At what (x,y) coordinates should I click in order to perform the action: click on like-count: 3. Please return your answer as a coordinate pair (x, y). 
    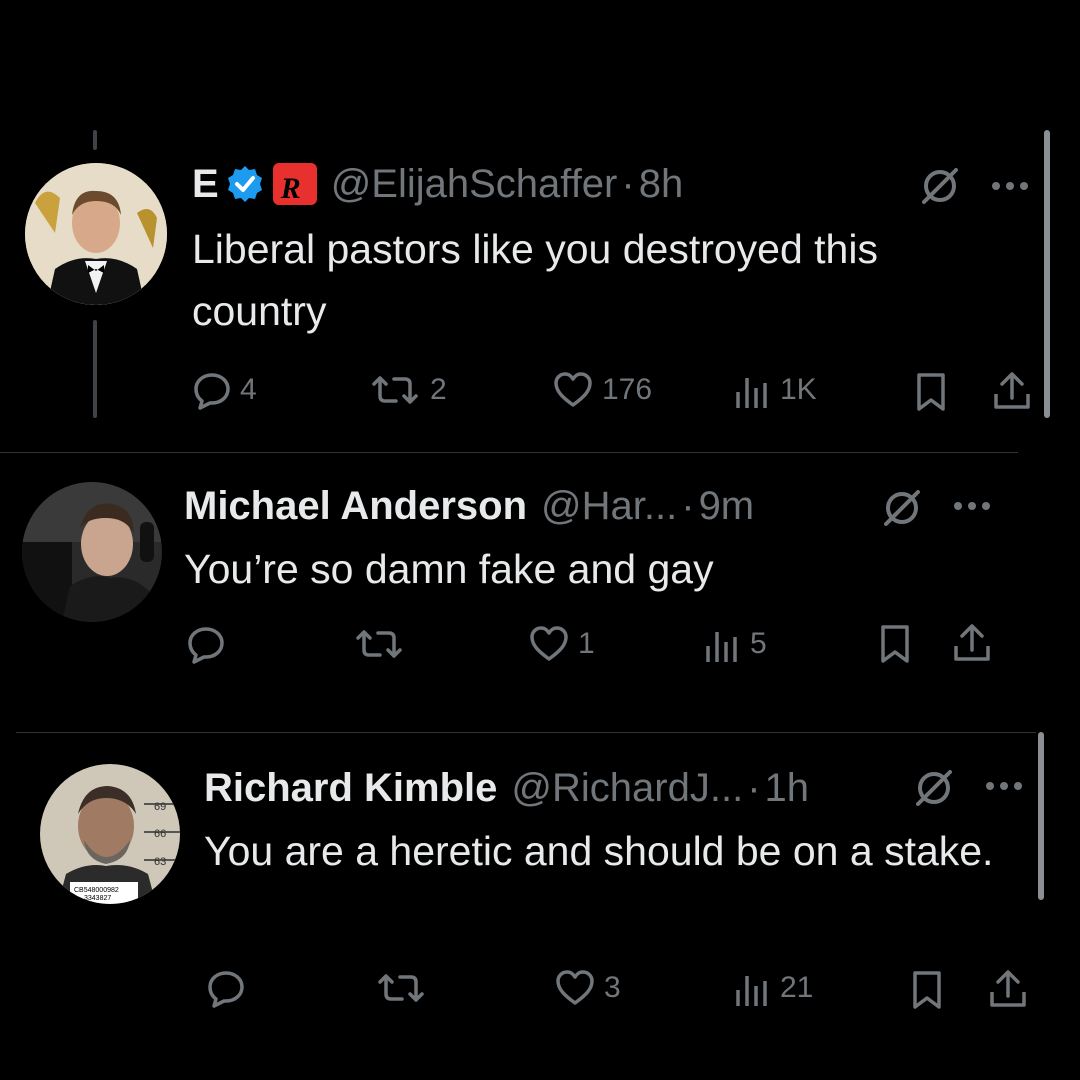
    Looking at the image, I should click on (612, 987).